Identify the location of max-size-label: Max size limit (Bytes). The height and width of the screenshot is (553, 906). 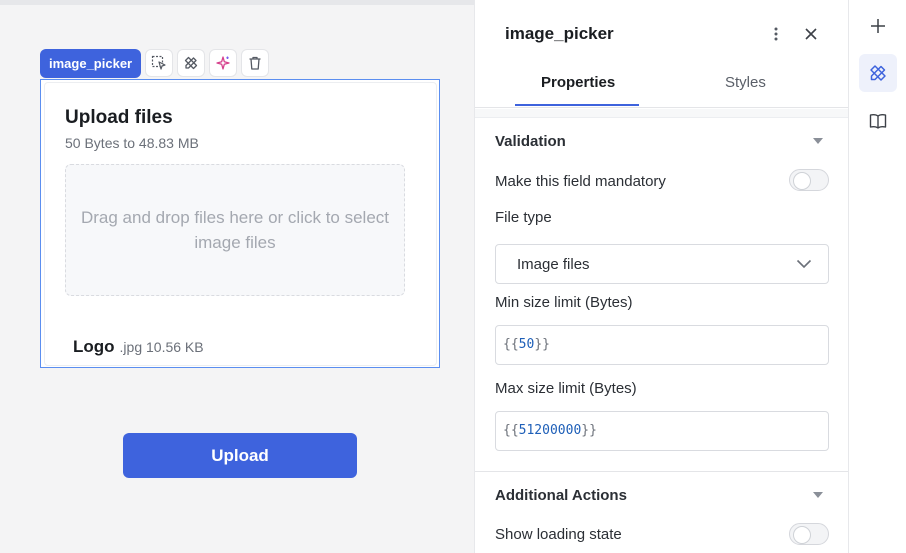
(566, 388).